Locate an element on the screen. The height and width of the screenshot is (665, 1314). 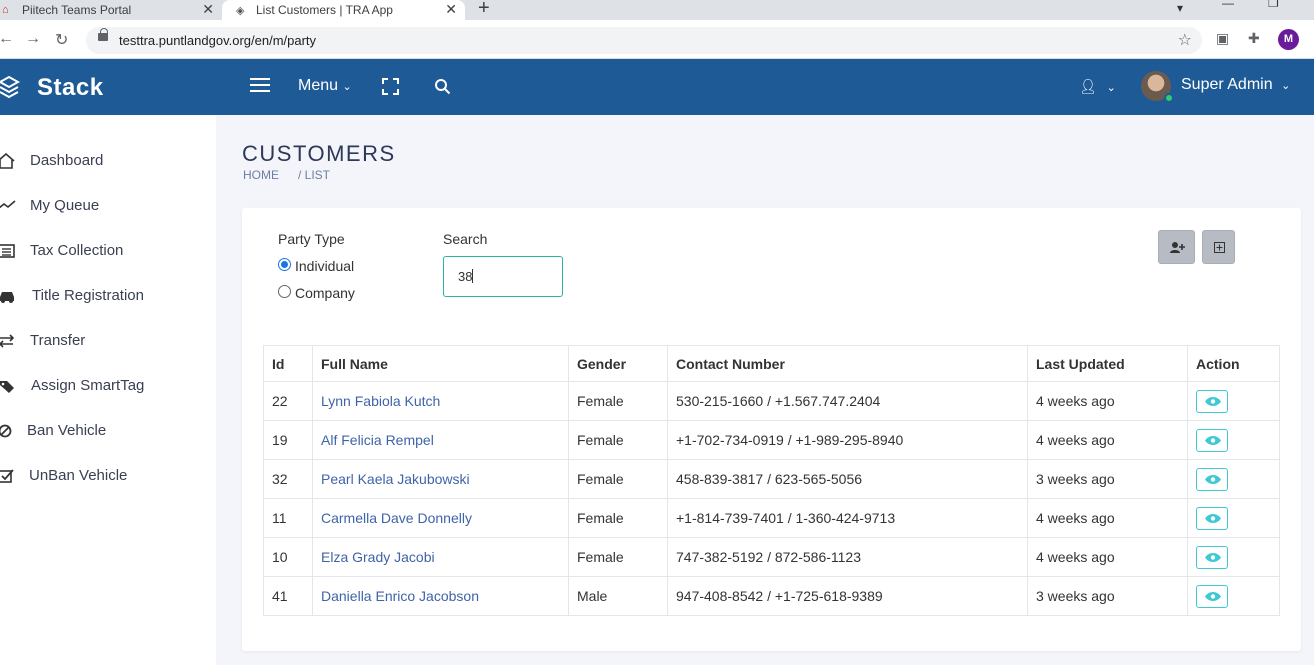
fullscreen-icon is located at coordinates (390, 86).